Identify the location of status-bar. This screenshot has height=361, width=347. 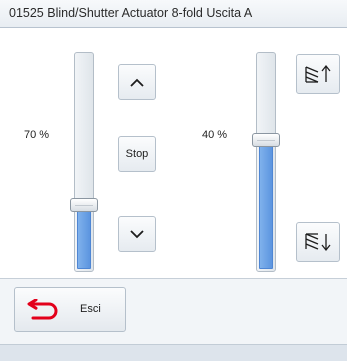
(173, 352).